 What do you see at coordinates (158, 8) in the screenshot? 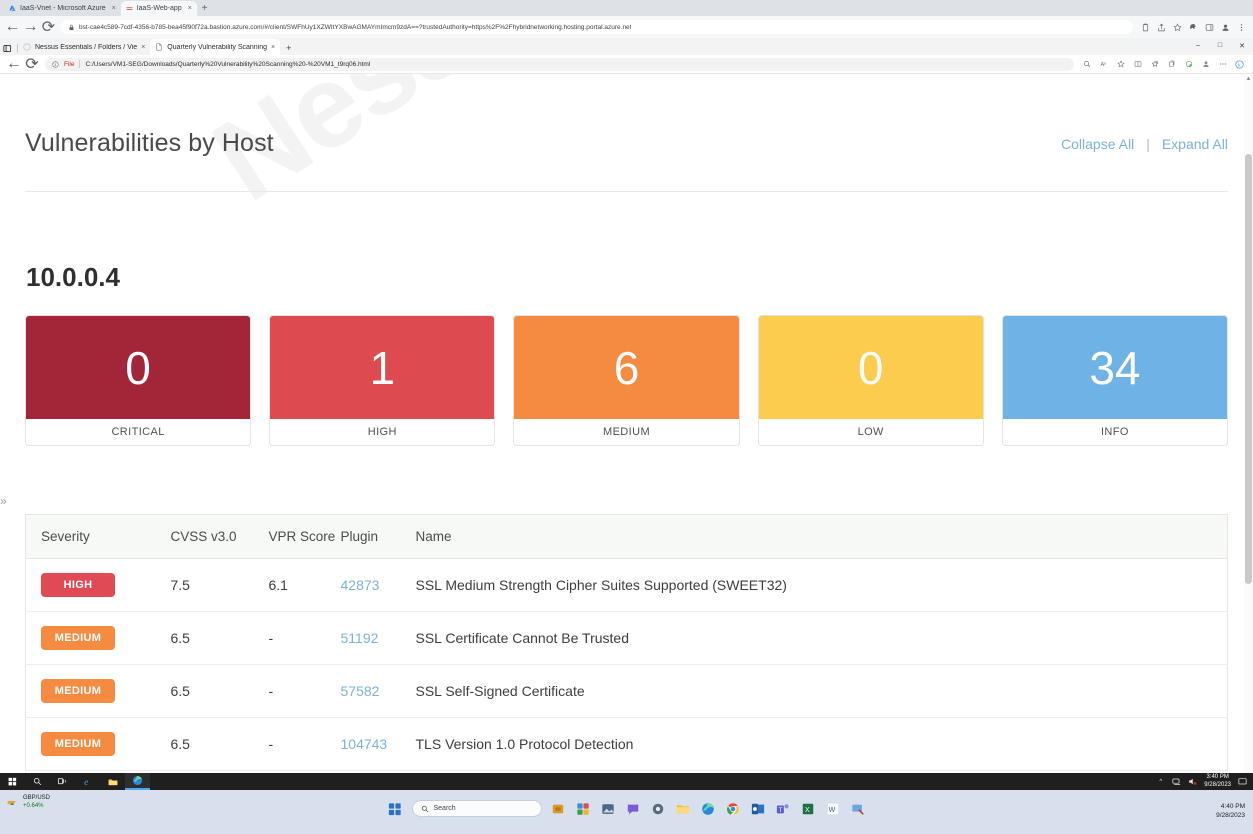
I see `outer-tab-bastion: IaaS-Web-app ×` at bounding box center [158, 8].